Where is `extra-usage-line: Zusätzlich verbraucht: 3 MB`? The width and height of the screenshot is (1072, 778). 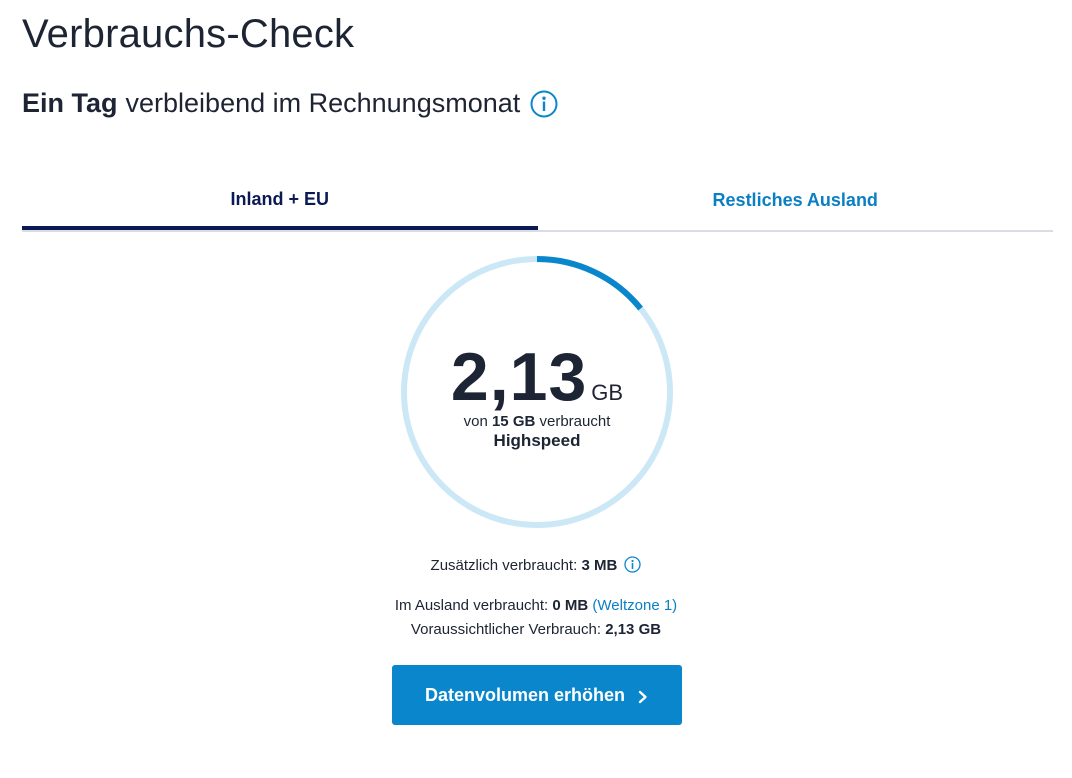 extra-usage-line: Zusätzlich verbraucht: 3 MB is located at coordinates (536, 565).